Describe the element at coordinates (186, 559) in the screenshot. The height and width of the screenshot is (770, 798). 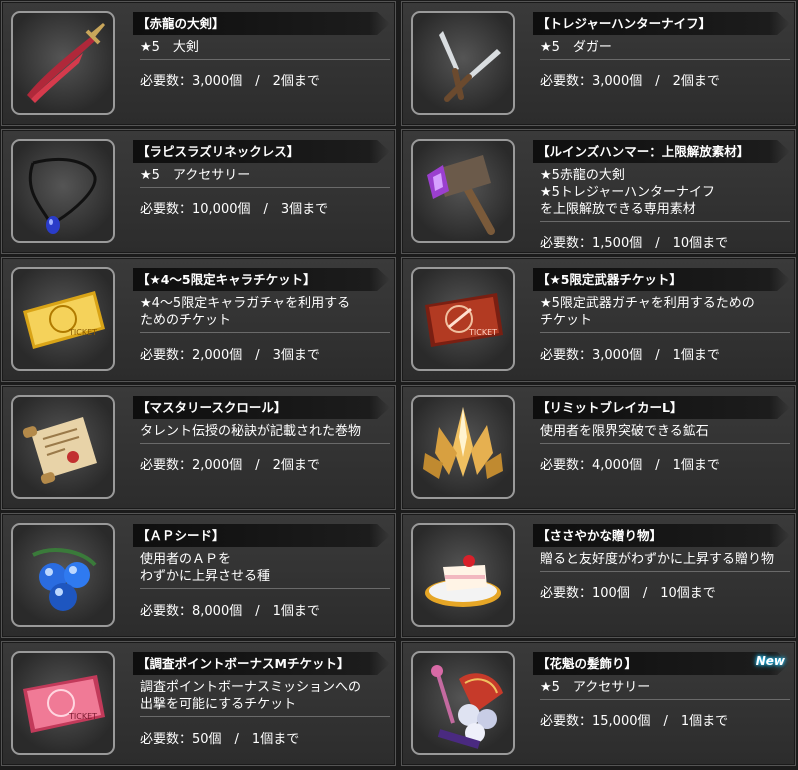
I see `description-line: 使用者のＡＰを` at that location.